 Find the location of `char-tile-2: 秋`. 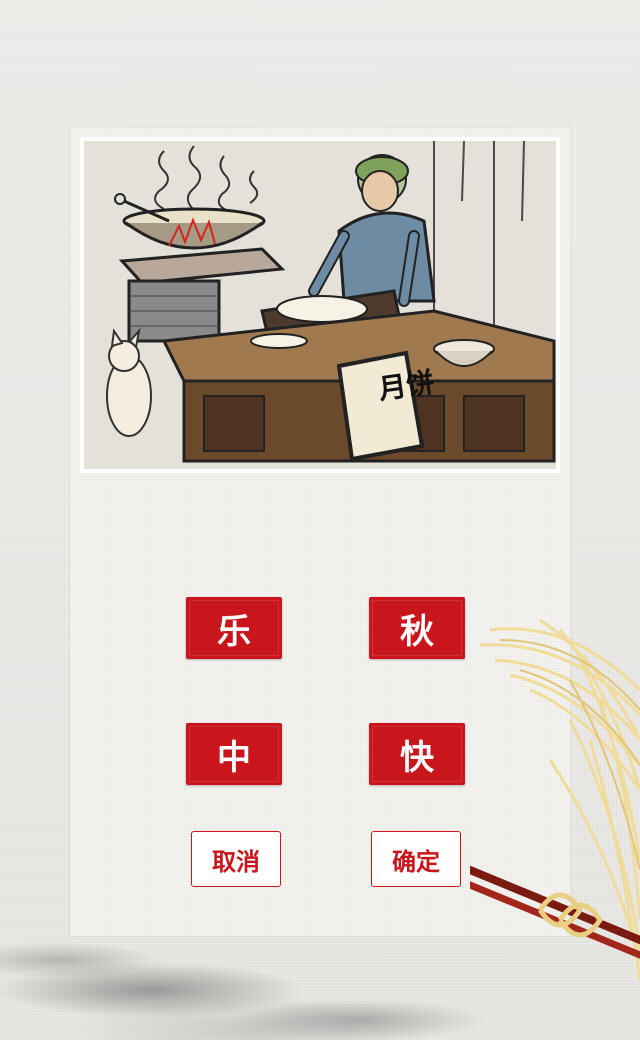

char-tile-2: 秋 is located at coordinates (417, 628).